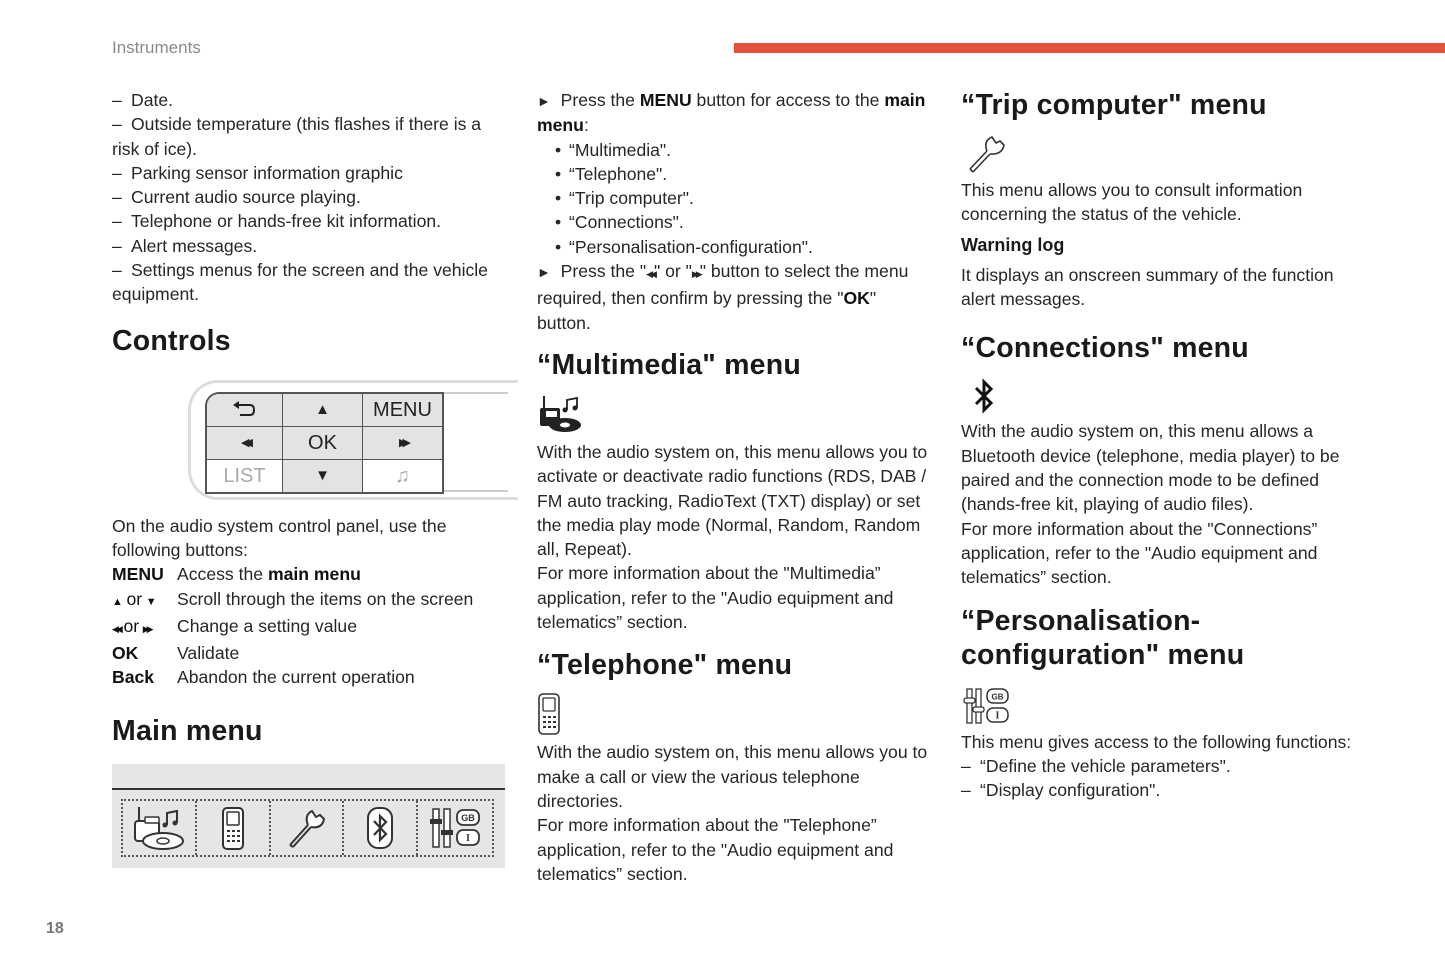 Image resolution: width=1445 pixels, height=964 pixels. I want to click on control-desc: Validate, so click(208, 653).